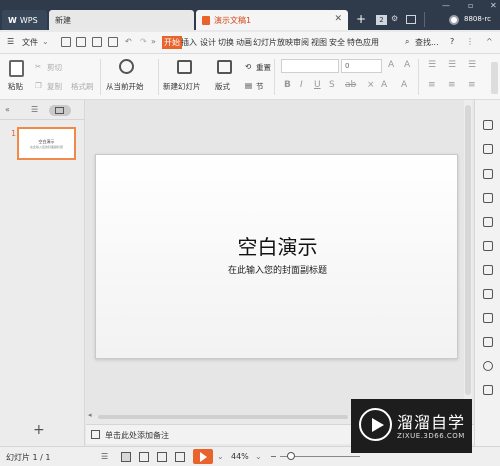 This screenshot has width=500, height=466. What do you see at coordinates (488, 270) in the screenshot?
I see `animation-icon` at bounding box center [488, 270].